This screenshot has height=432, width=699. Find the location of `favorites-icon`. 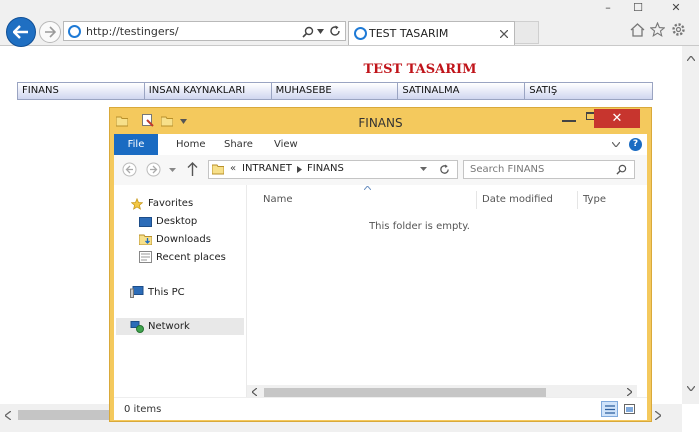

favorites-icon is located at coordinates (137, 204).